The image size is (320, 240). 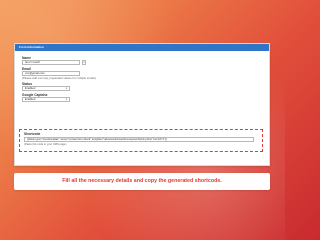 I want to click on status-select: Enabled ▾, so click(x=46, y=88).